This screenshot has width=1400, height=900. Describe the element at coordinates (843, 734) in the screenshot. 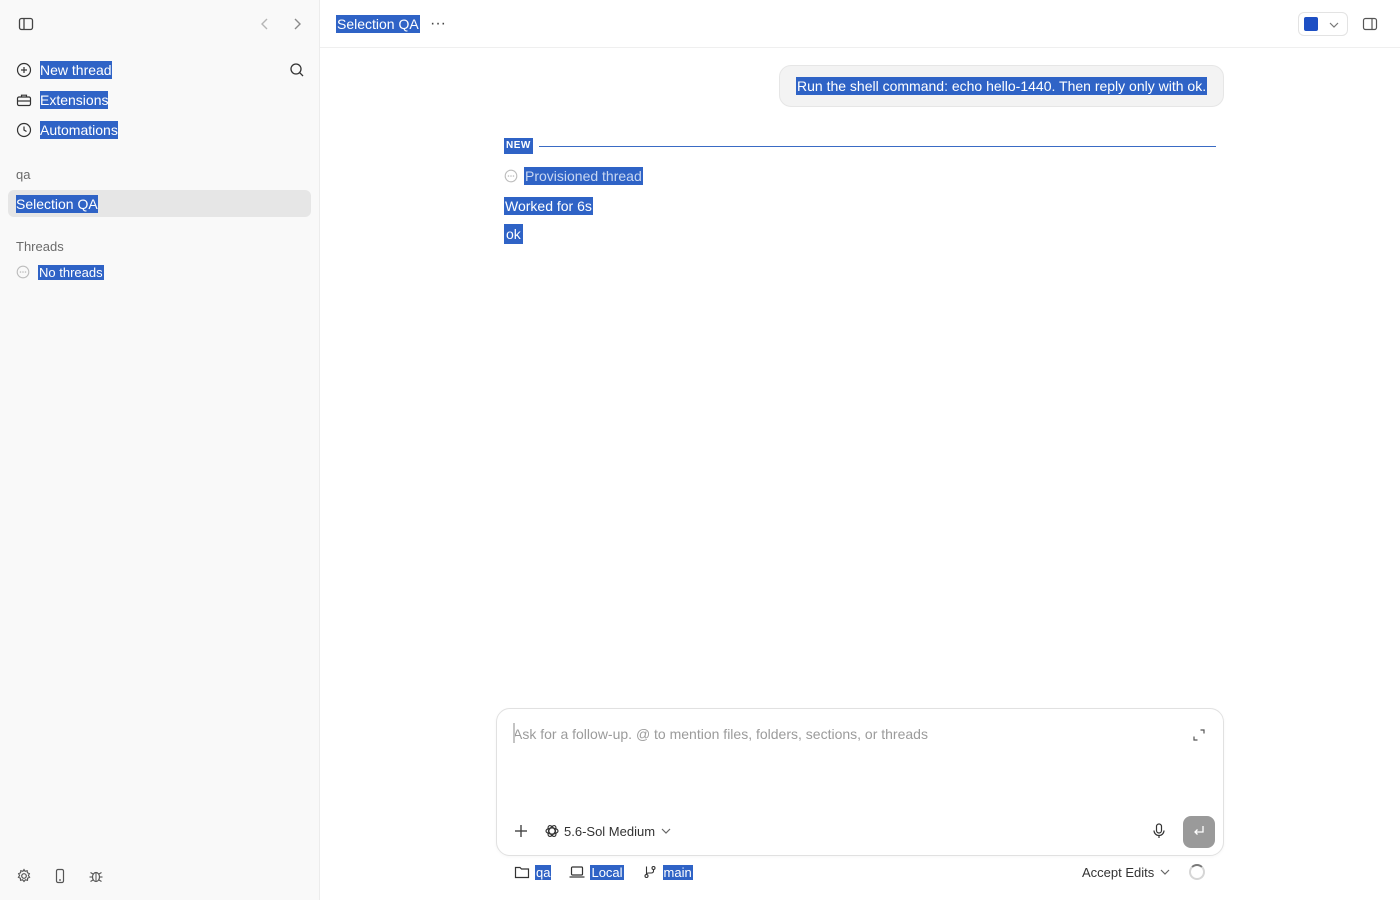

I see `follow-up-input` at that location.